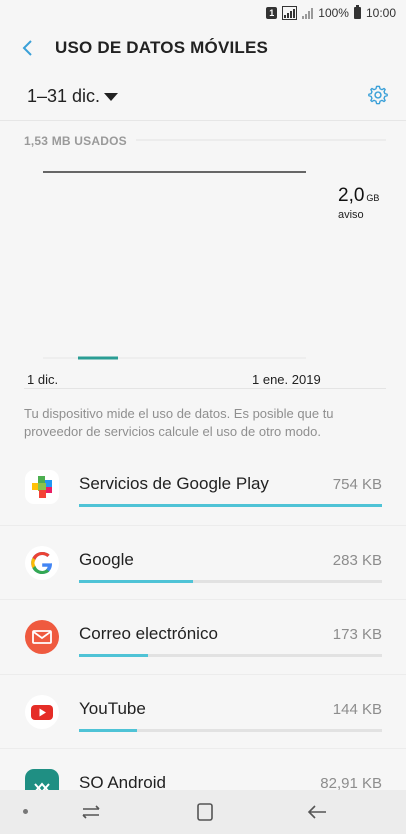 The width and height of the screenshot is (406, 834). Describe the element at coordinates (112, 708) in the screenshot. I see `app-name: YouTube` at that location.